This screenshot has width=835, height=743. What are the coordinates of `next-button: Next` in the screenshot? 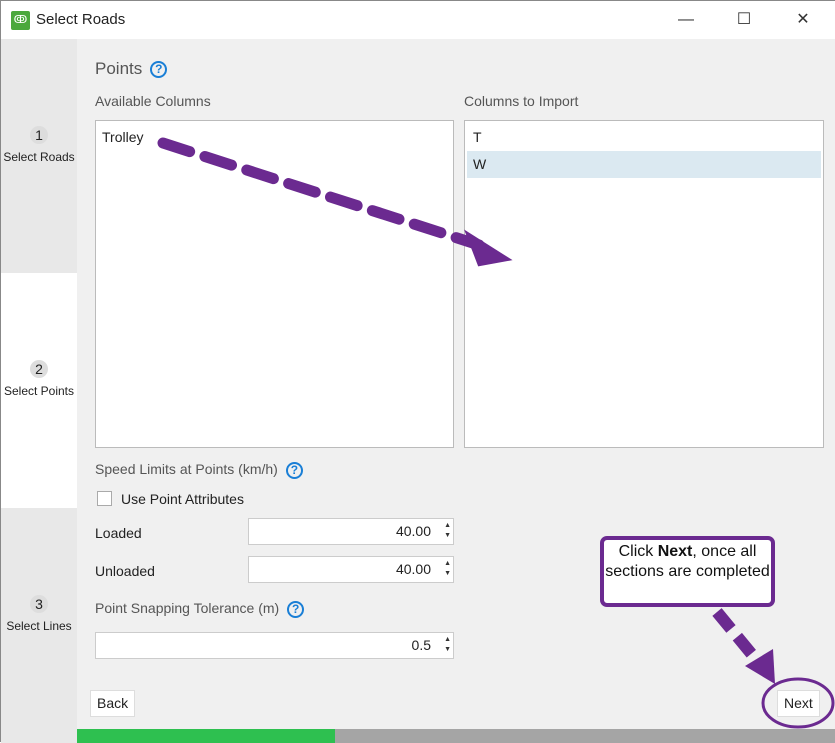 It's located at (798, 703).